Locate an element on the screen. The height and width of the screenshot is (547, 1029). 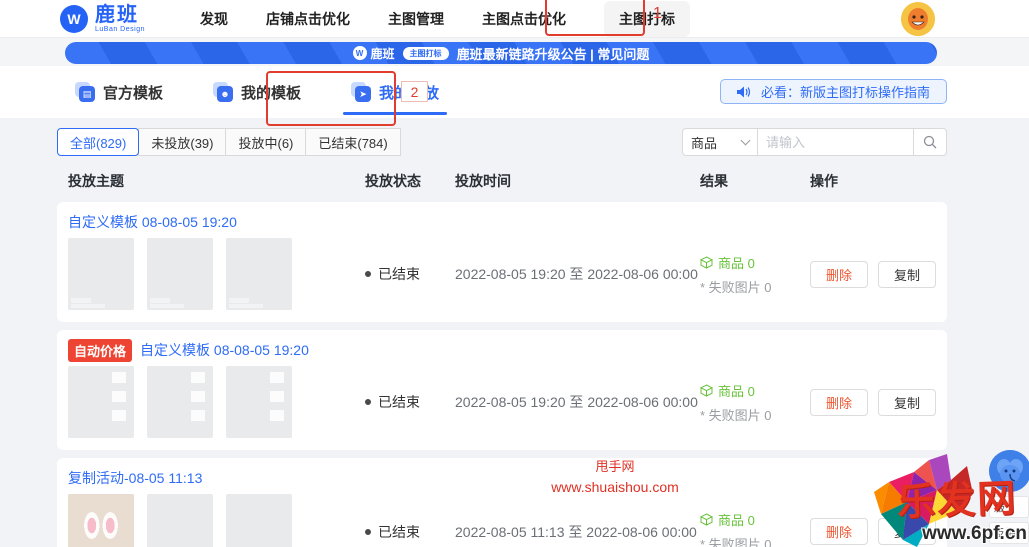
guide-button-label: 必看：新版主图打标操作指南 is located at coordinates (845, 92).